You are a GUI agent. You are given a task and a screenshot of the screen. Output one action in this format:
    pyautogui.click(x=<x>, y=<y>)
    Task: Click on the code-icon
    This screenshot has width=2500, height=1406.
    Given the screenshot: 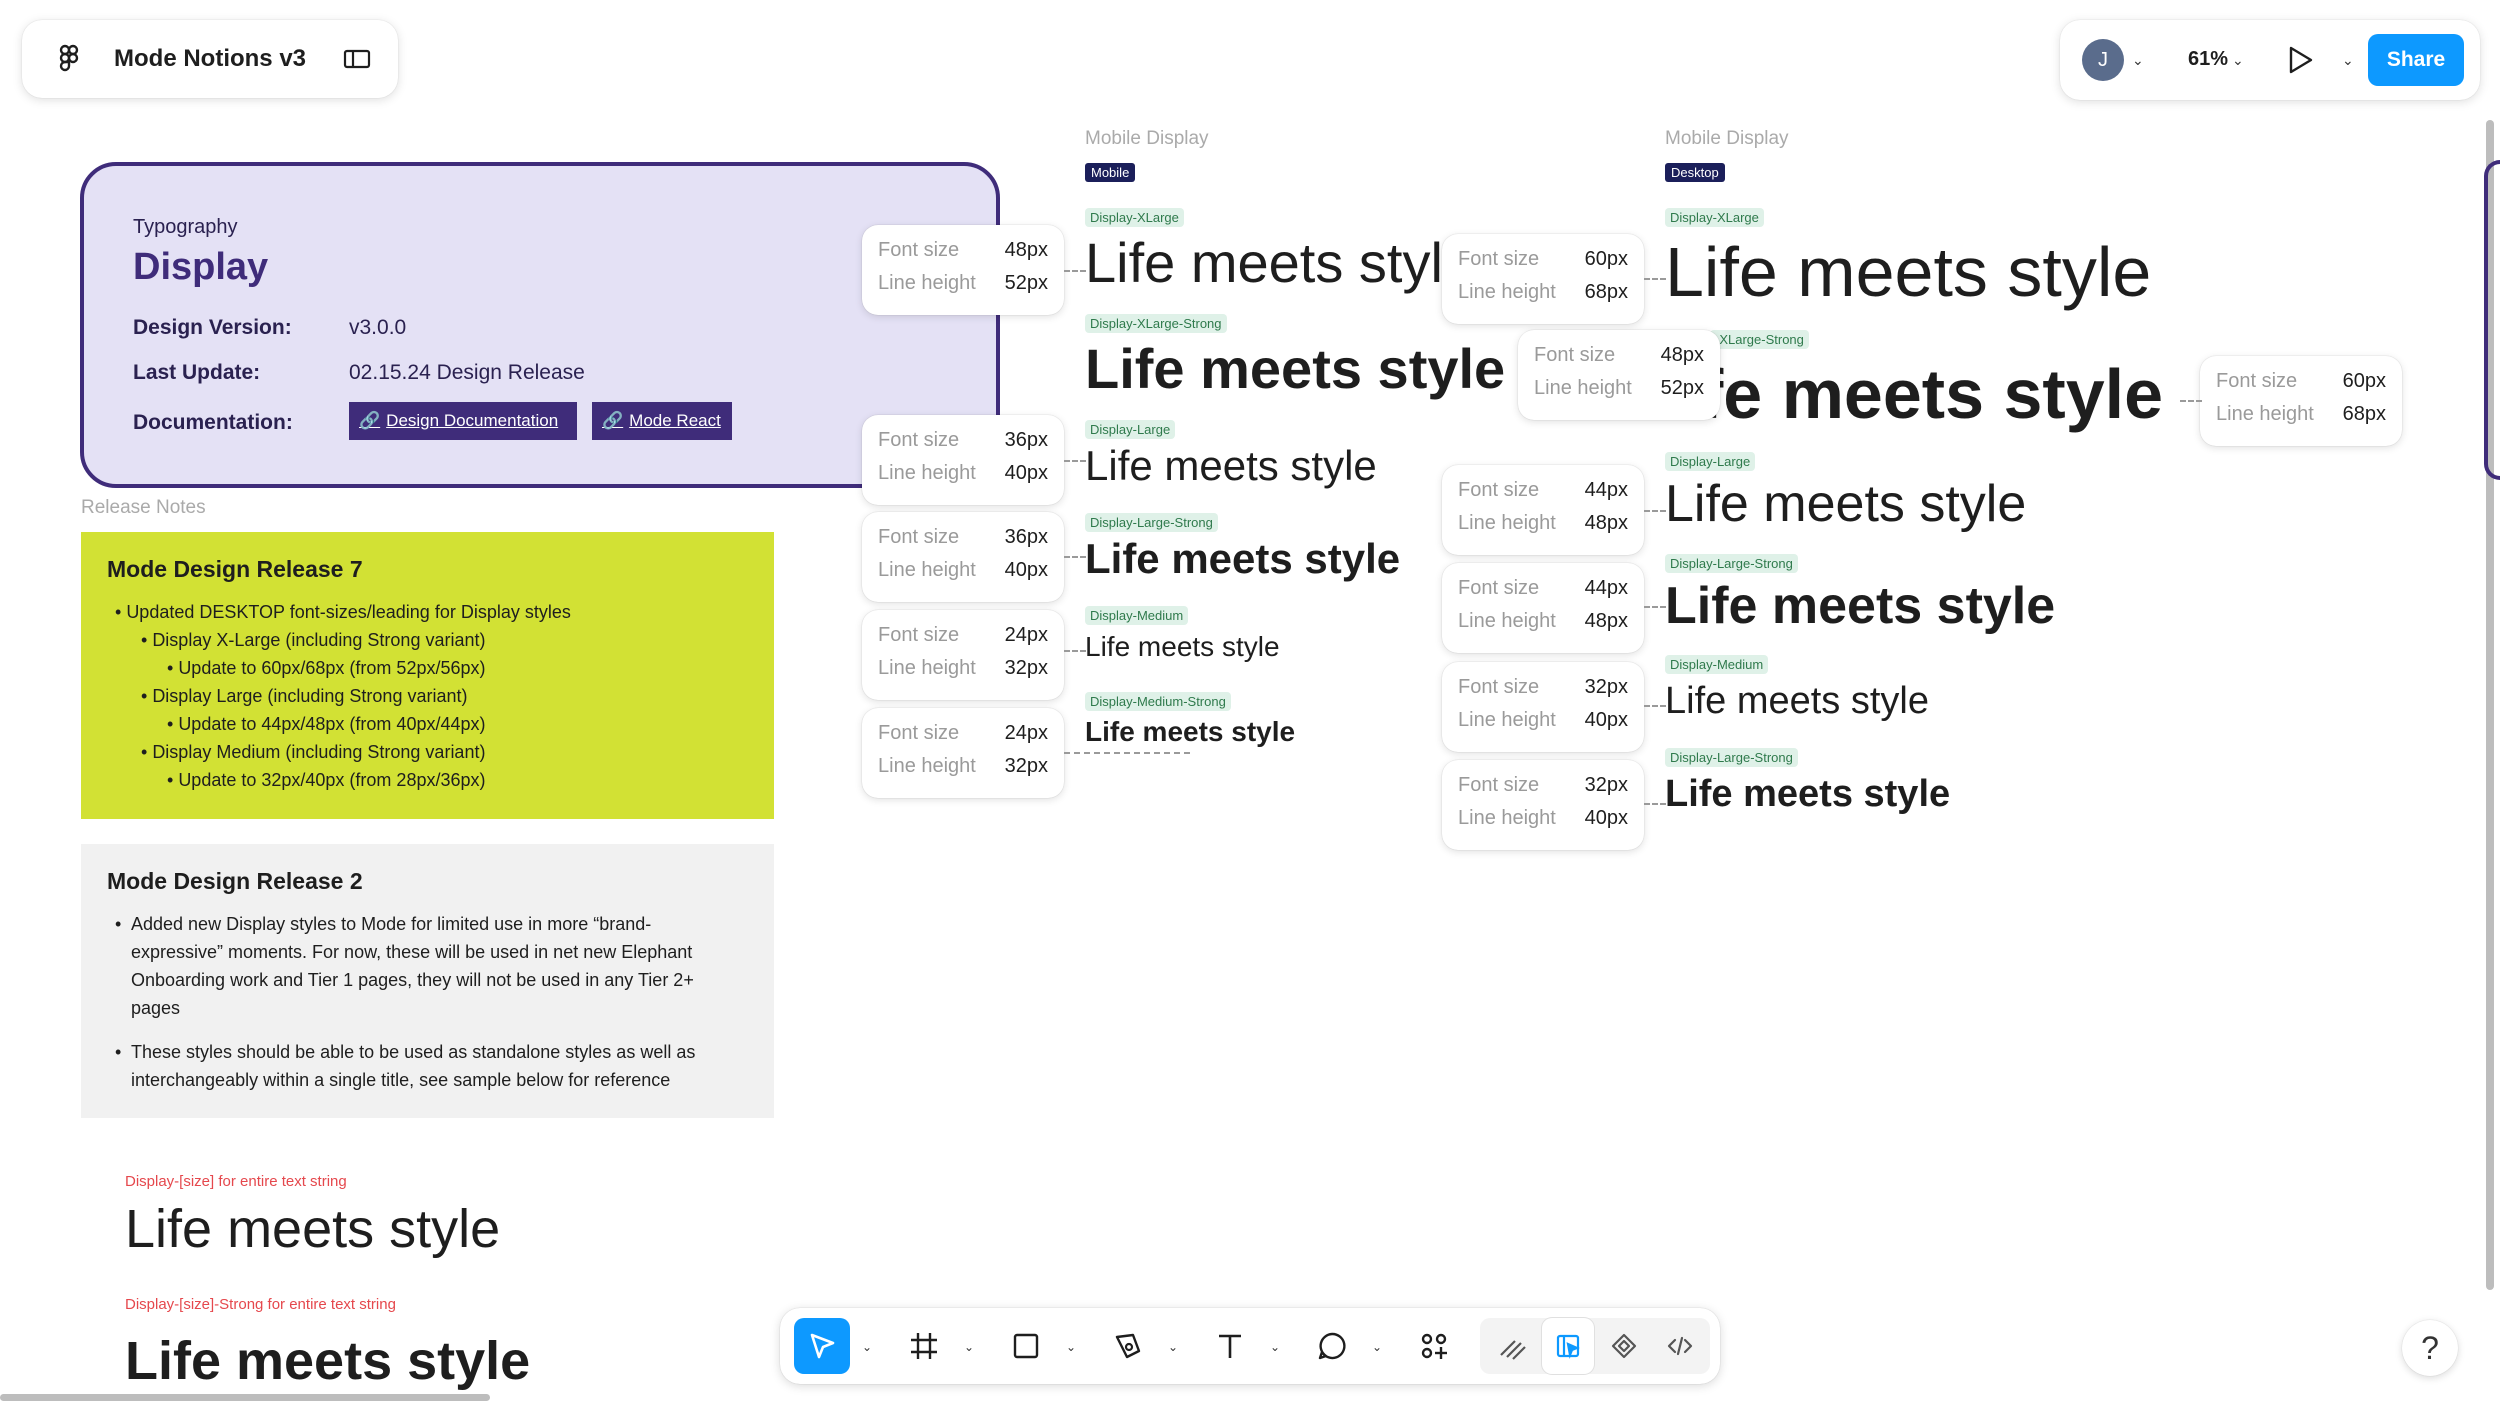 What is the action you would take?
    pyautogui.click(x=1680, y=1346)
    